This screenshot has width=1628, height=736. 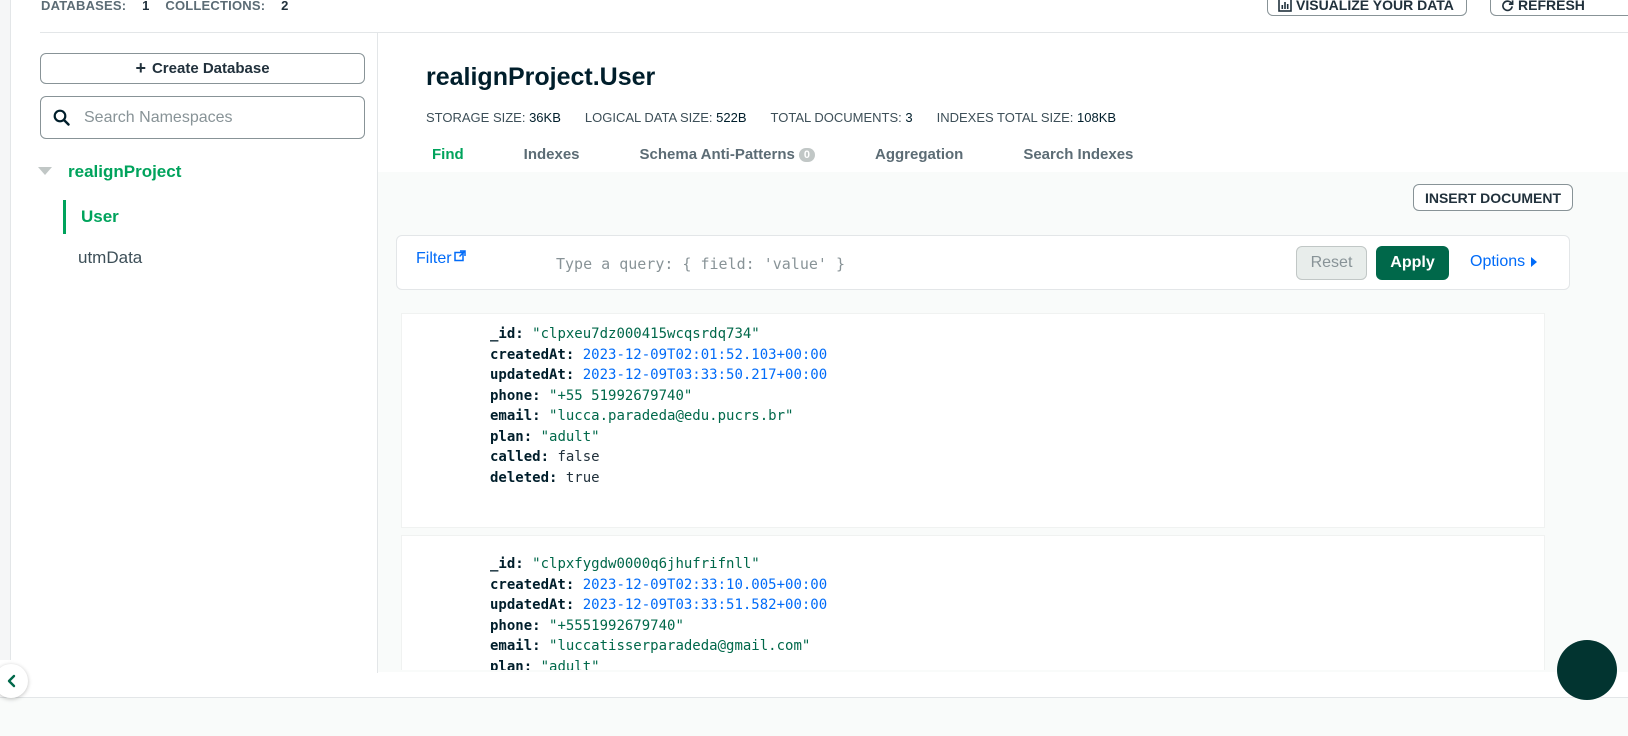 I want to click on chat-support-button, so click(x=1587, y=670).